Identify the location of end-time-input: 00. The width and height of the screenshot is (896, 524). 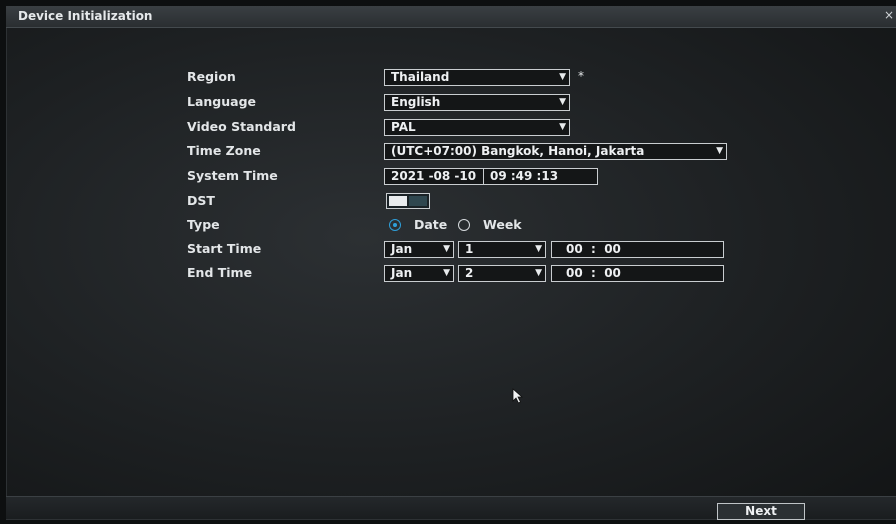
(637, 273).